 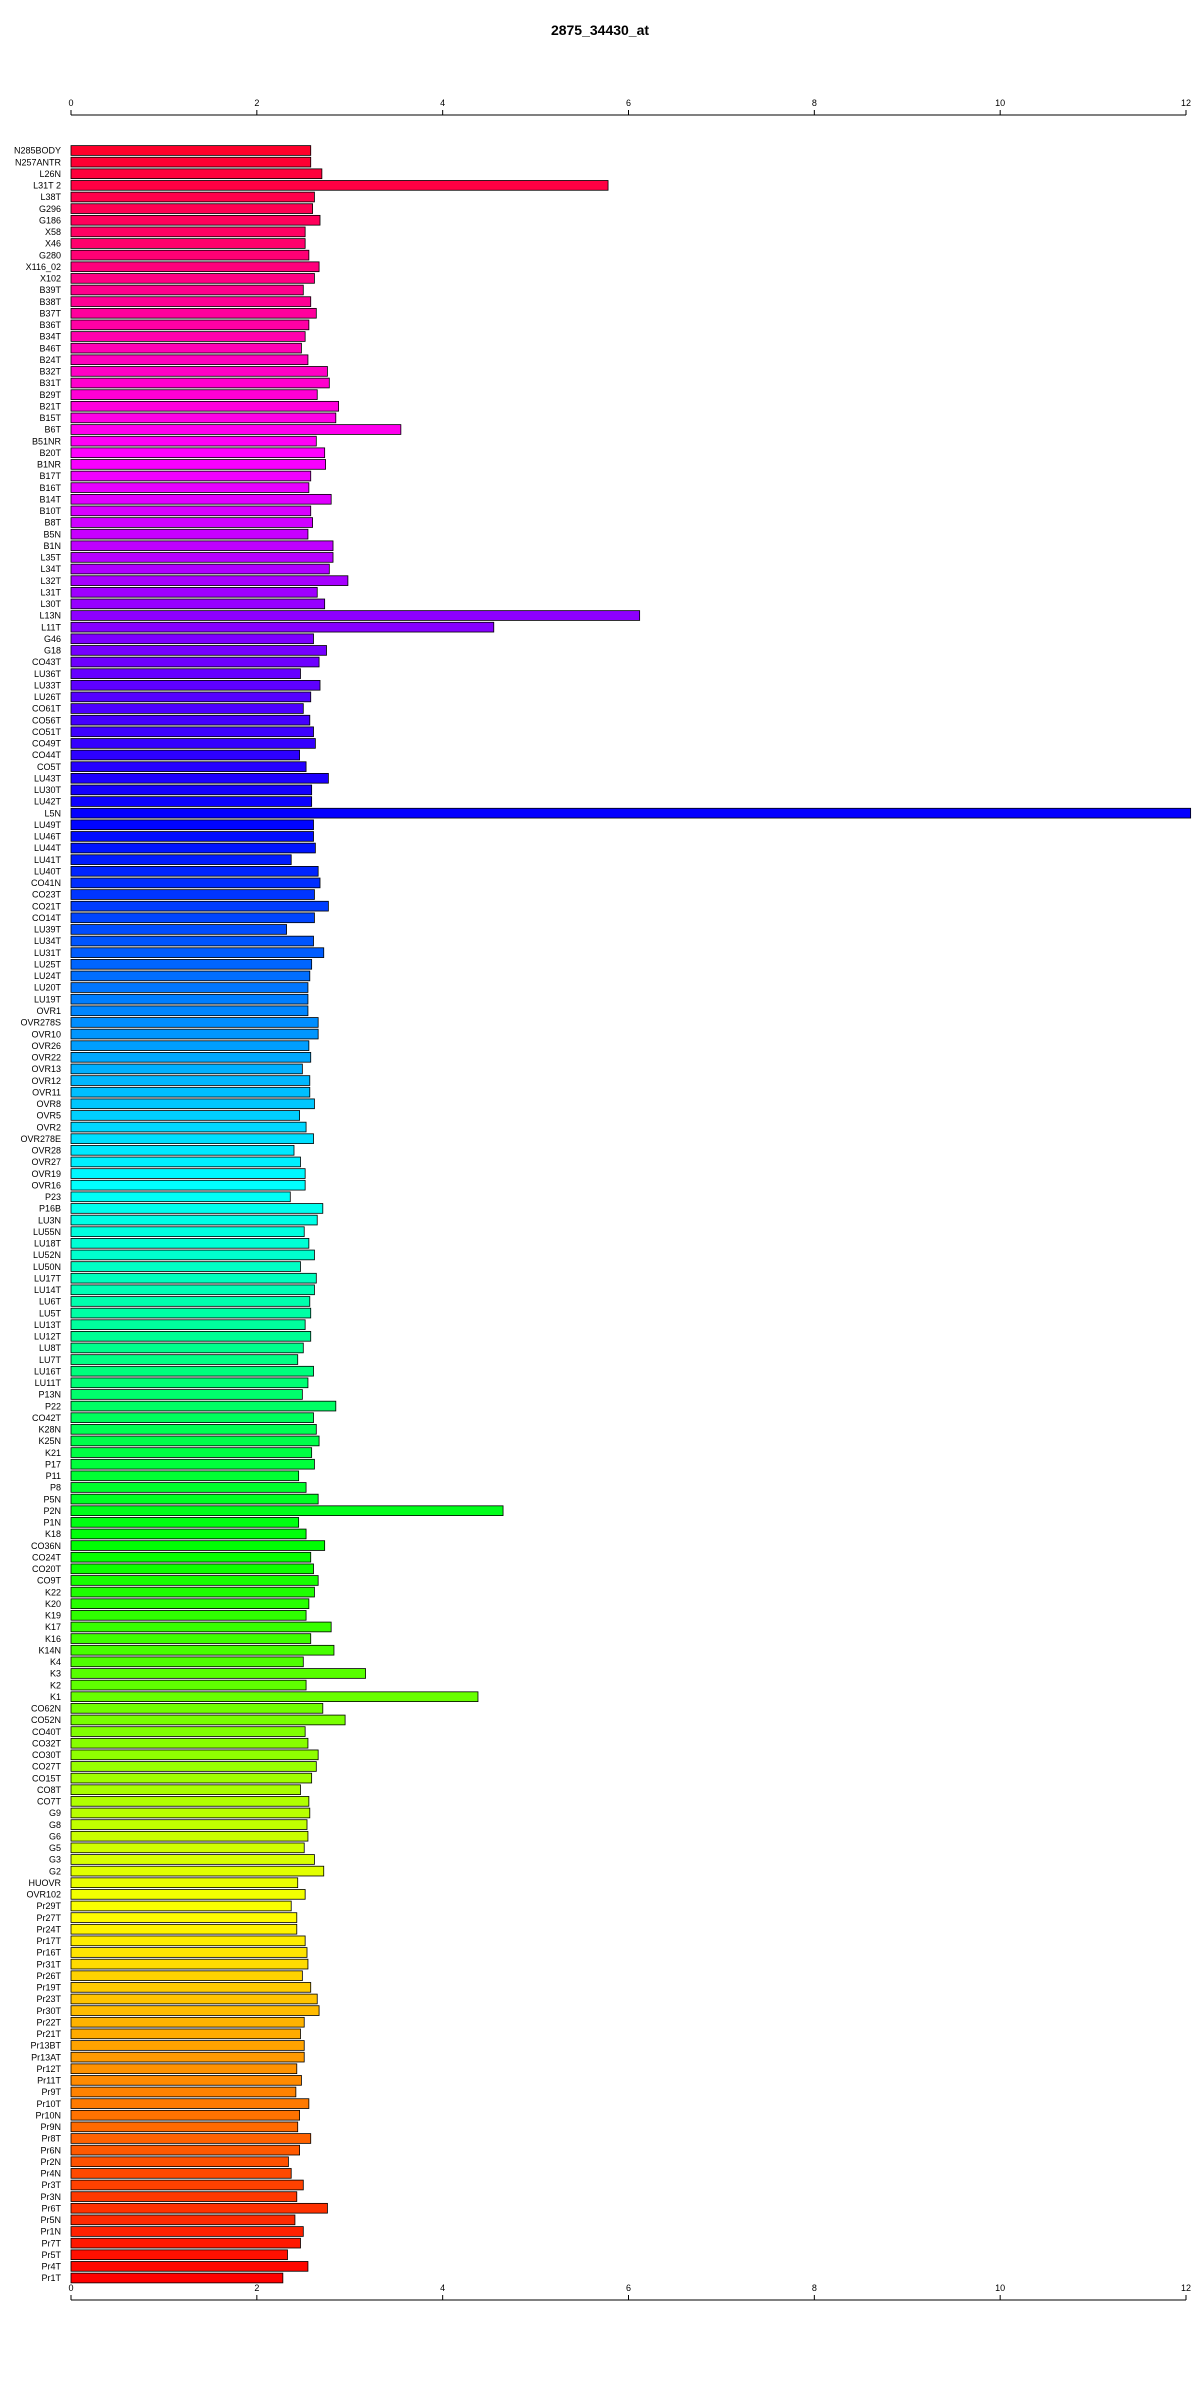 I want to click on category-label: G3, so click(x=55, y=1860).